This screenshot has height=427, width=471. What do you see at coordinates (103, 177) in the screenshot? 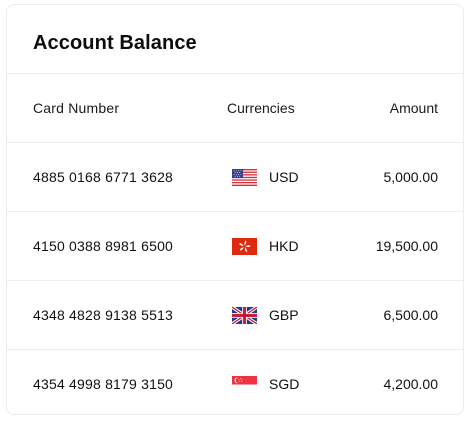
I see `card-number: 4885 0168 6771 3628` at bounding box center [103, 177].